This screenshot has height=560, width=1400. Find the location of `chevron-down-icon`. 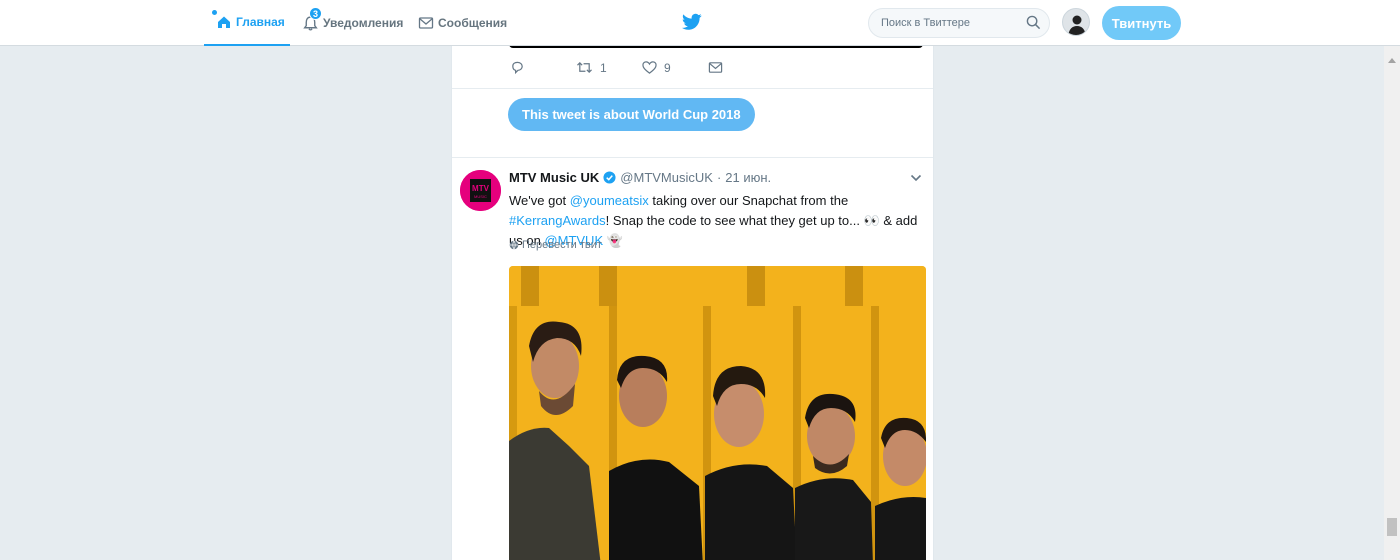

chevron-down-icon is located at coordinates (916, 178).